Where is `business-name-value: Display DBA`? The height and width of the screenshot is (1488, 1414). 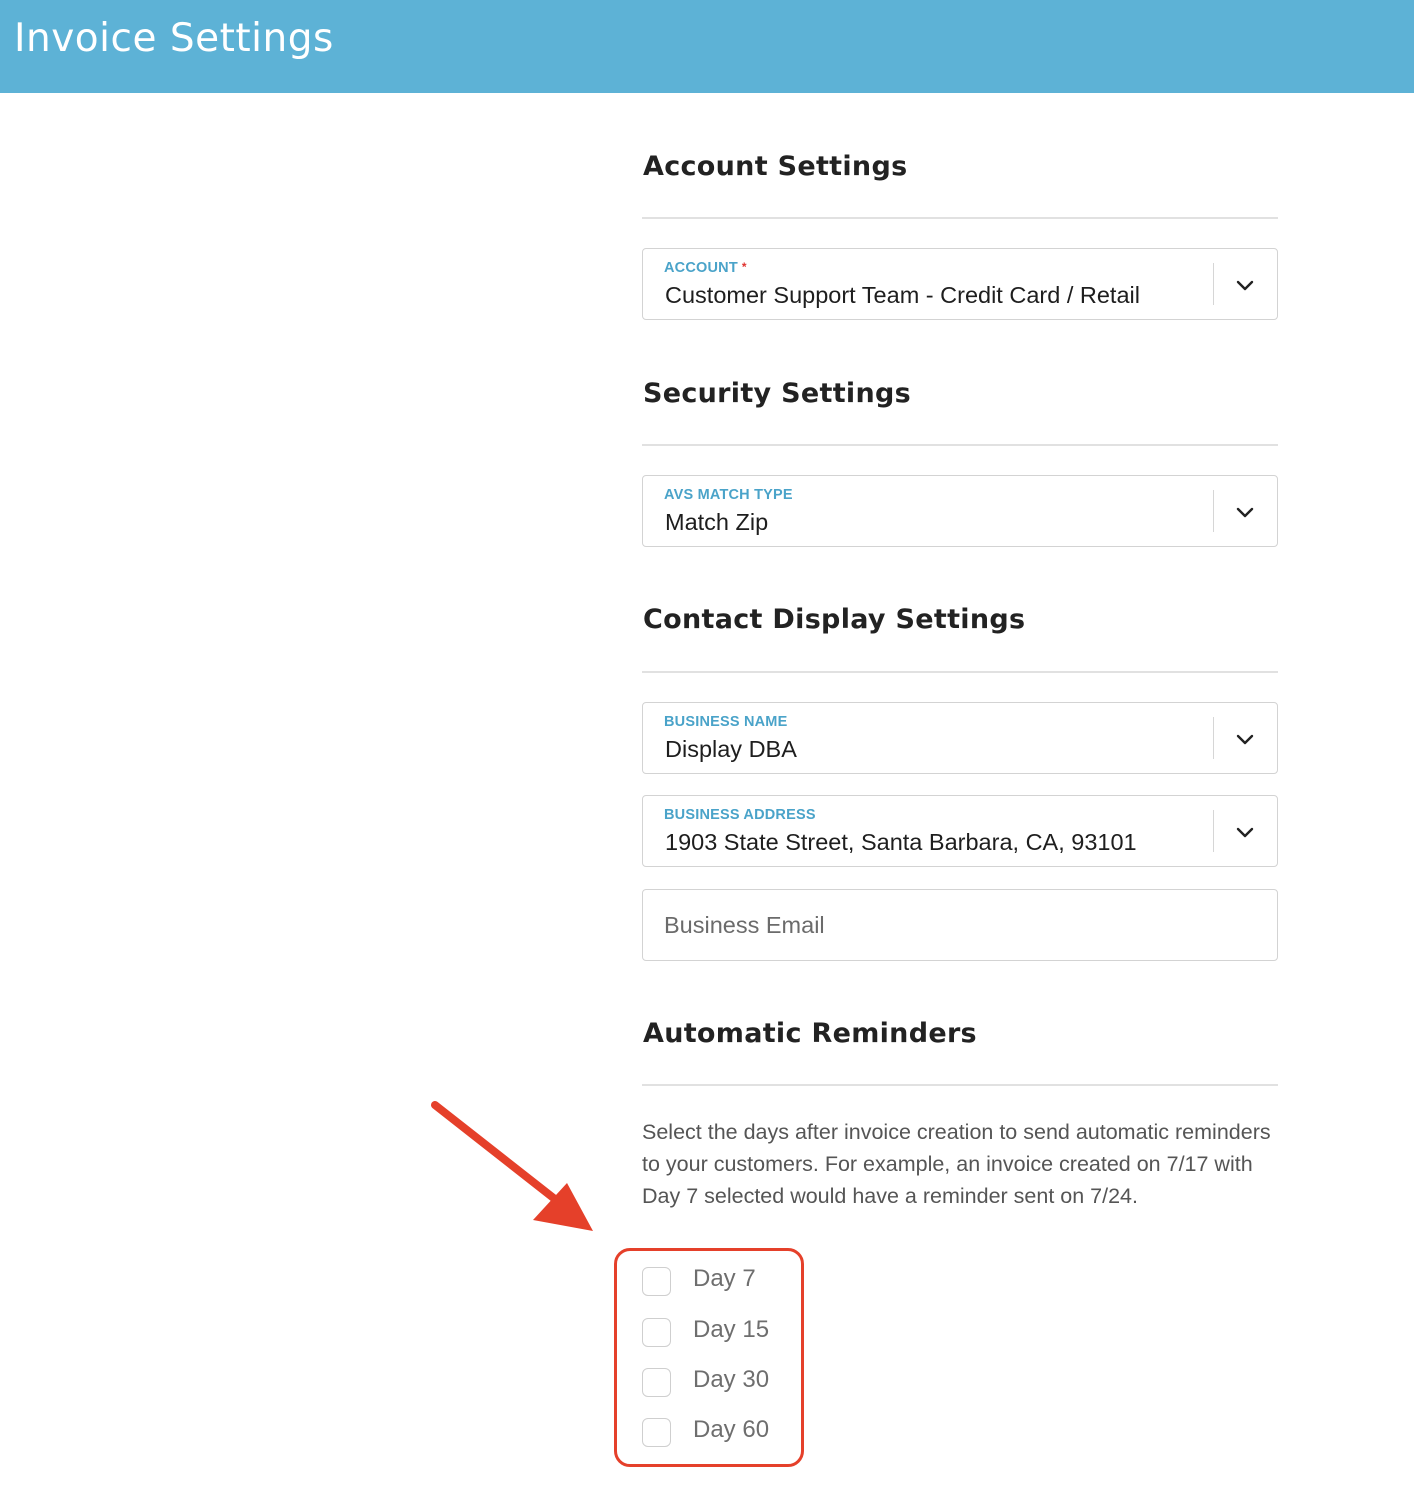
business-name-value: Display DBA is located at coordinates (731, 749).